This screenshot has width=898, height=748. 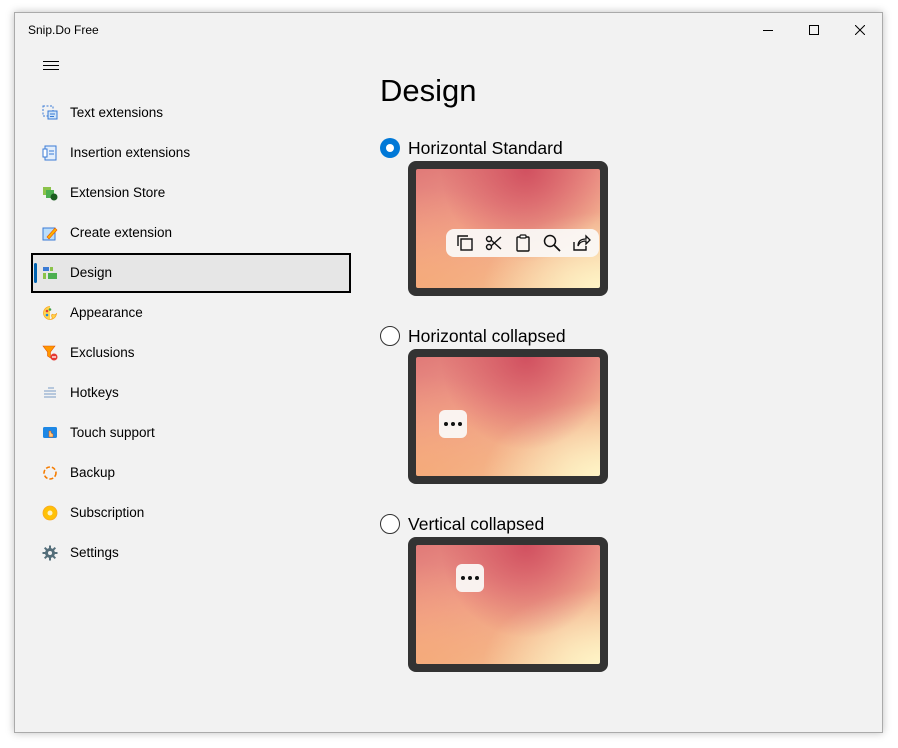 What do you see at coordinates (107, 512) in the screenshot?
I see `sidebar-item-label: Subscription` at bounding box center [107, 512].